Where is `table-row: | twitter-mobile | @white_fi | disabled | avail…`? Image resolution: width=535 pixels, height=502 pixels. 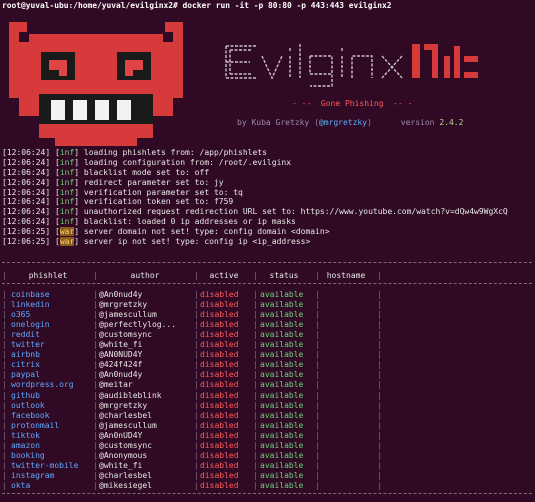
table-row: | twitter-mobile | @white_fi | disabled | avail… is located at coordinates (267, 466).